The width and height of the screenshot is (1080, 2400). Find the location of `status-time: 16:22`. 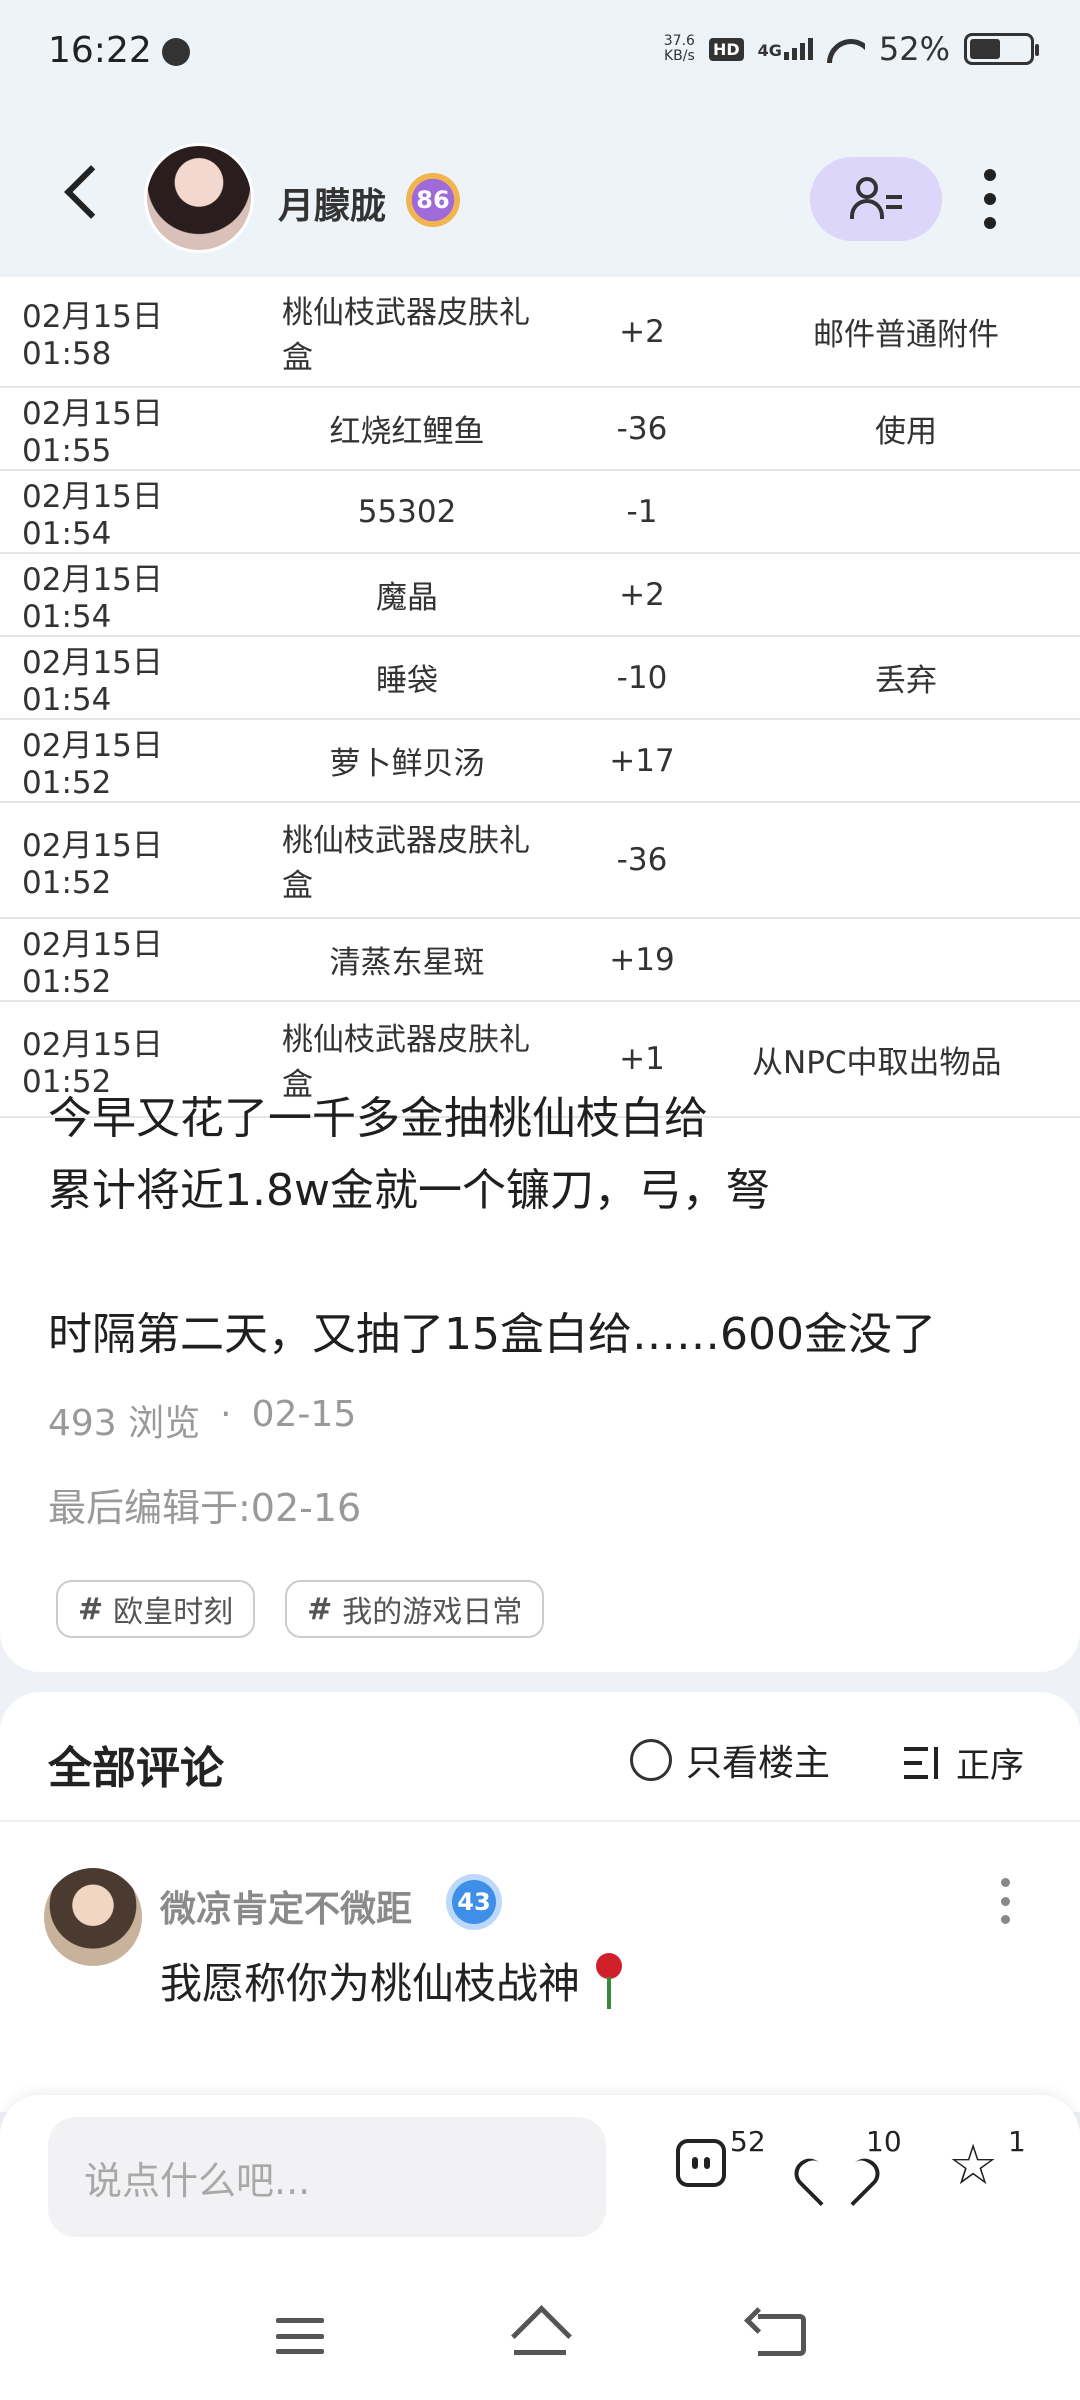

status-time: 16:22 is located at coordinates (100, 50).